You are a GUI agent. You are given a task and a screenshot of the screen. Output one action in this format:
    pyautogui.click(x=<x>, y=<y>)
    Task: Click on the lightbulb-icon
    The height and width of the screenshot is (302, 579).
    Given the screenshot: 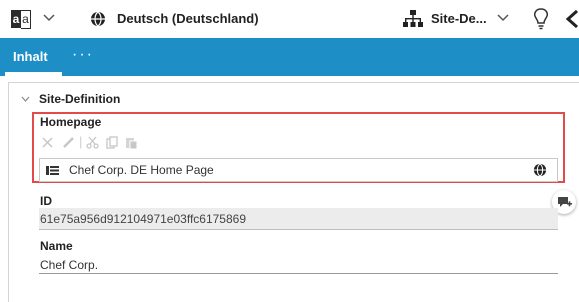 What is the action you would take?
    pyautogui.click(x=541, y=19)
    